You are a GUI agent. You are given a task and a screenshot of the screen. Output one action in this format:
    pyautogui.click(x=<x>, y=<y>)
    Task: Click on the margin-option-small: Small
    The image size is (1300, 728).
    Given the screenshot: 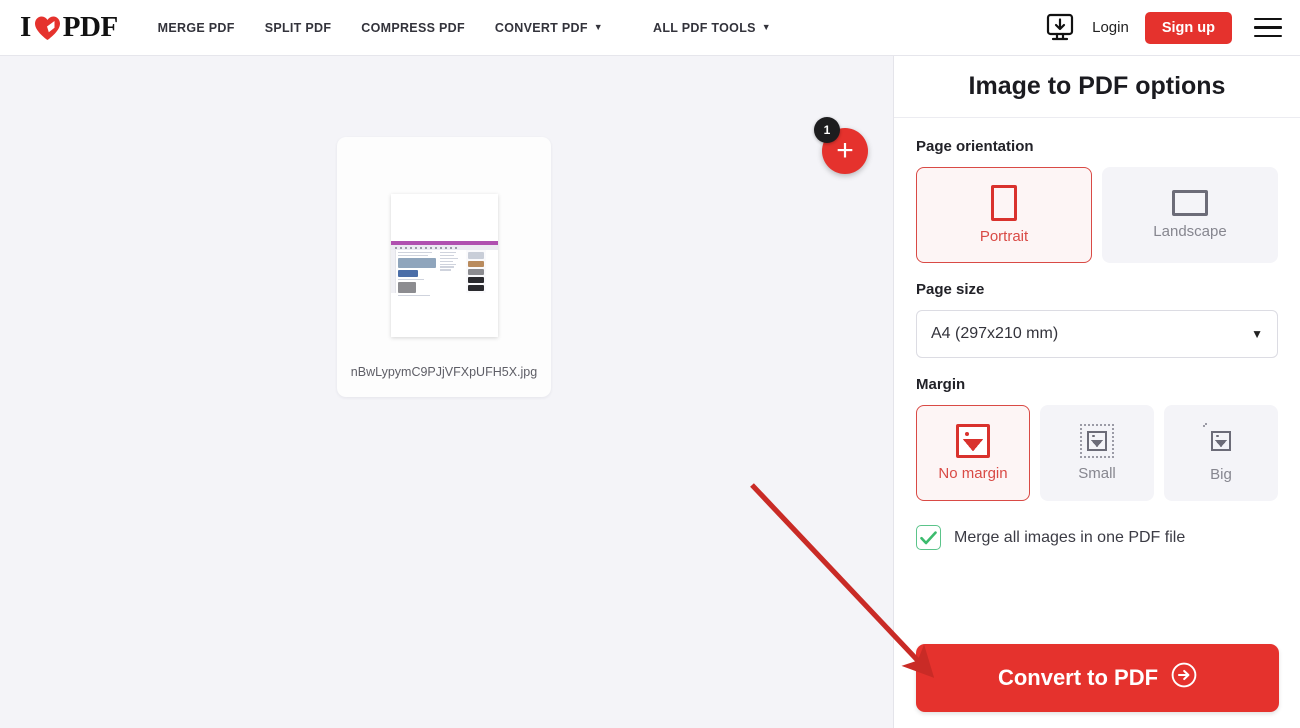 What is the action you would take?
    pyautogui.click(x=1097, y=453)
    